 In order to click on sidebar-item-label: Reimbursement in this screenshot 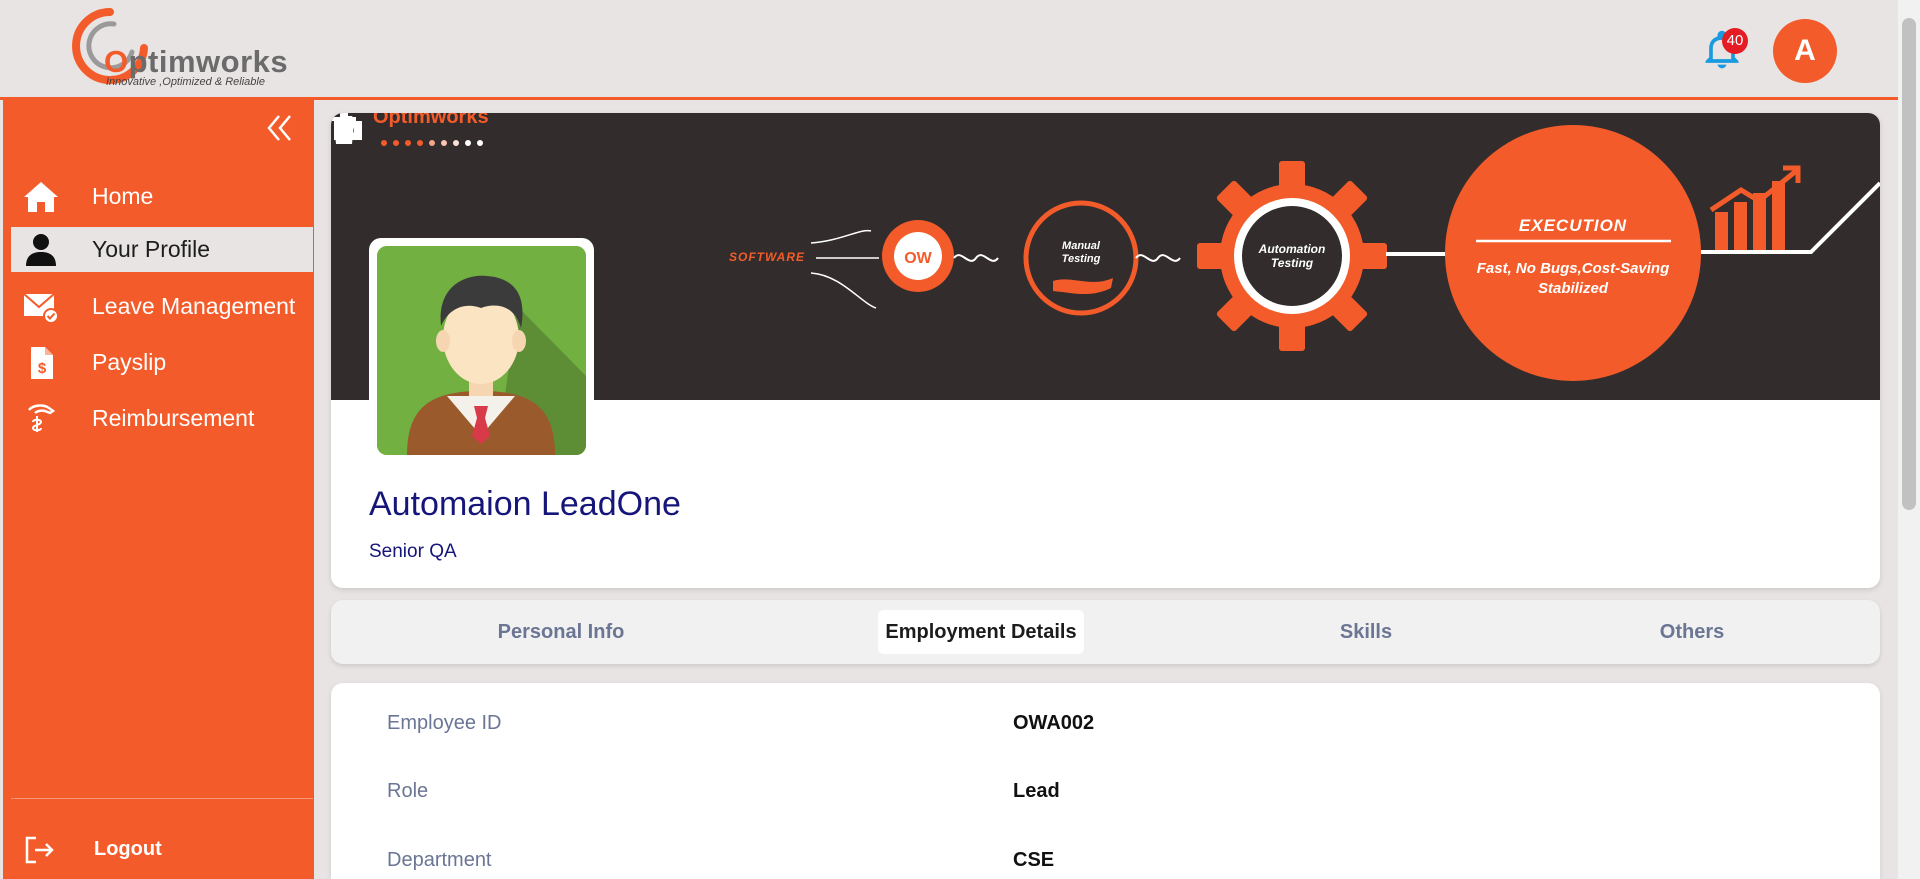, I will do `click(173, 418)`.